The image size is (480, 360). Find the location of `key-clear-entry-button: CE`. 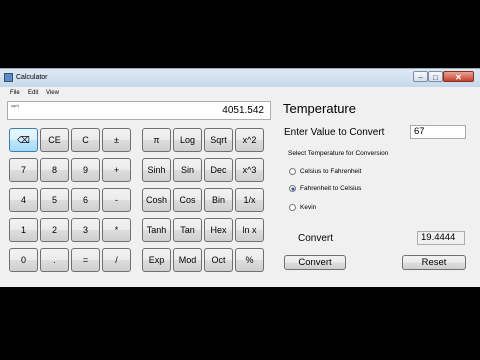

key-clear-entry-button: CE is located at coordinates (54, 140).